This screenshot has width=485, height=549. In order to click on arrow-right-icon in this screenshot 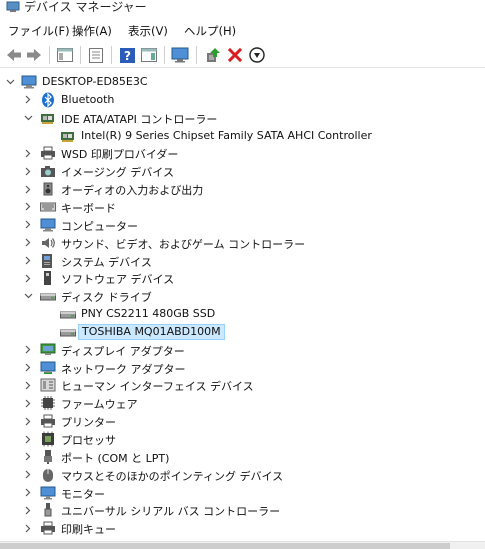, I will do `click(34, 55)`.